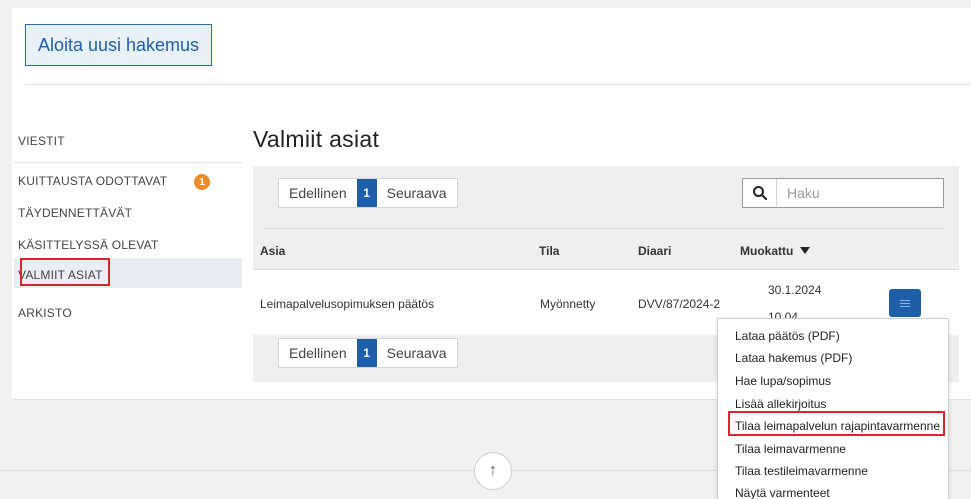  I want to click on search-box, so click(843, 193).